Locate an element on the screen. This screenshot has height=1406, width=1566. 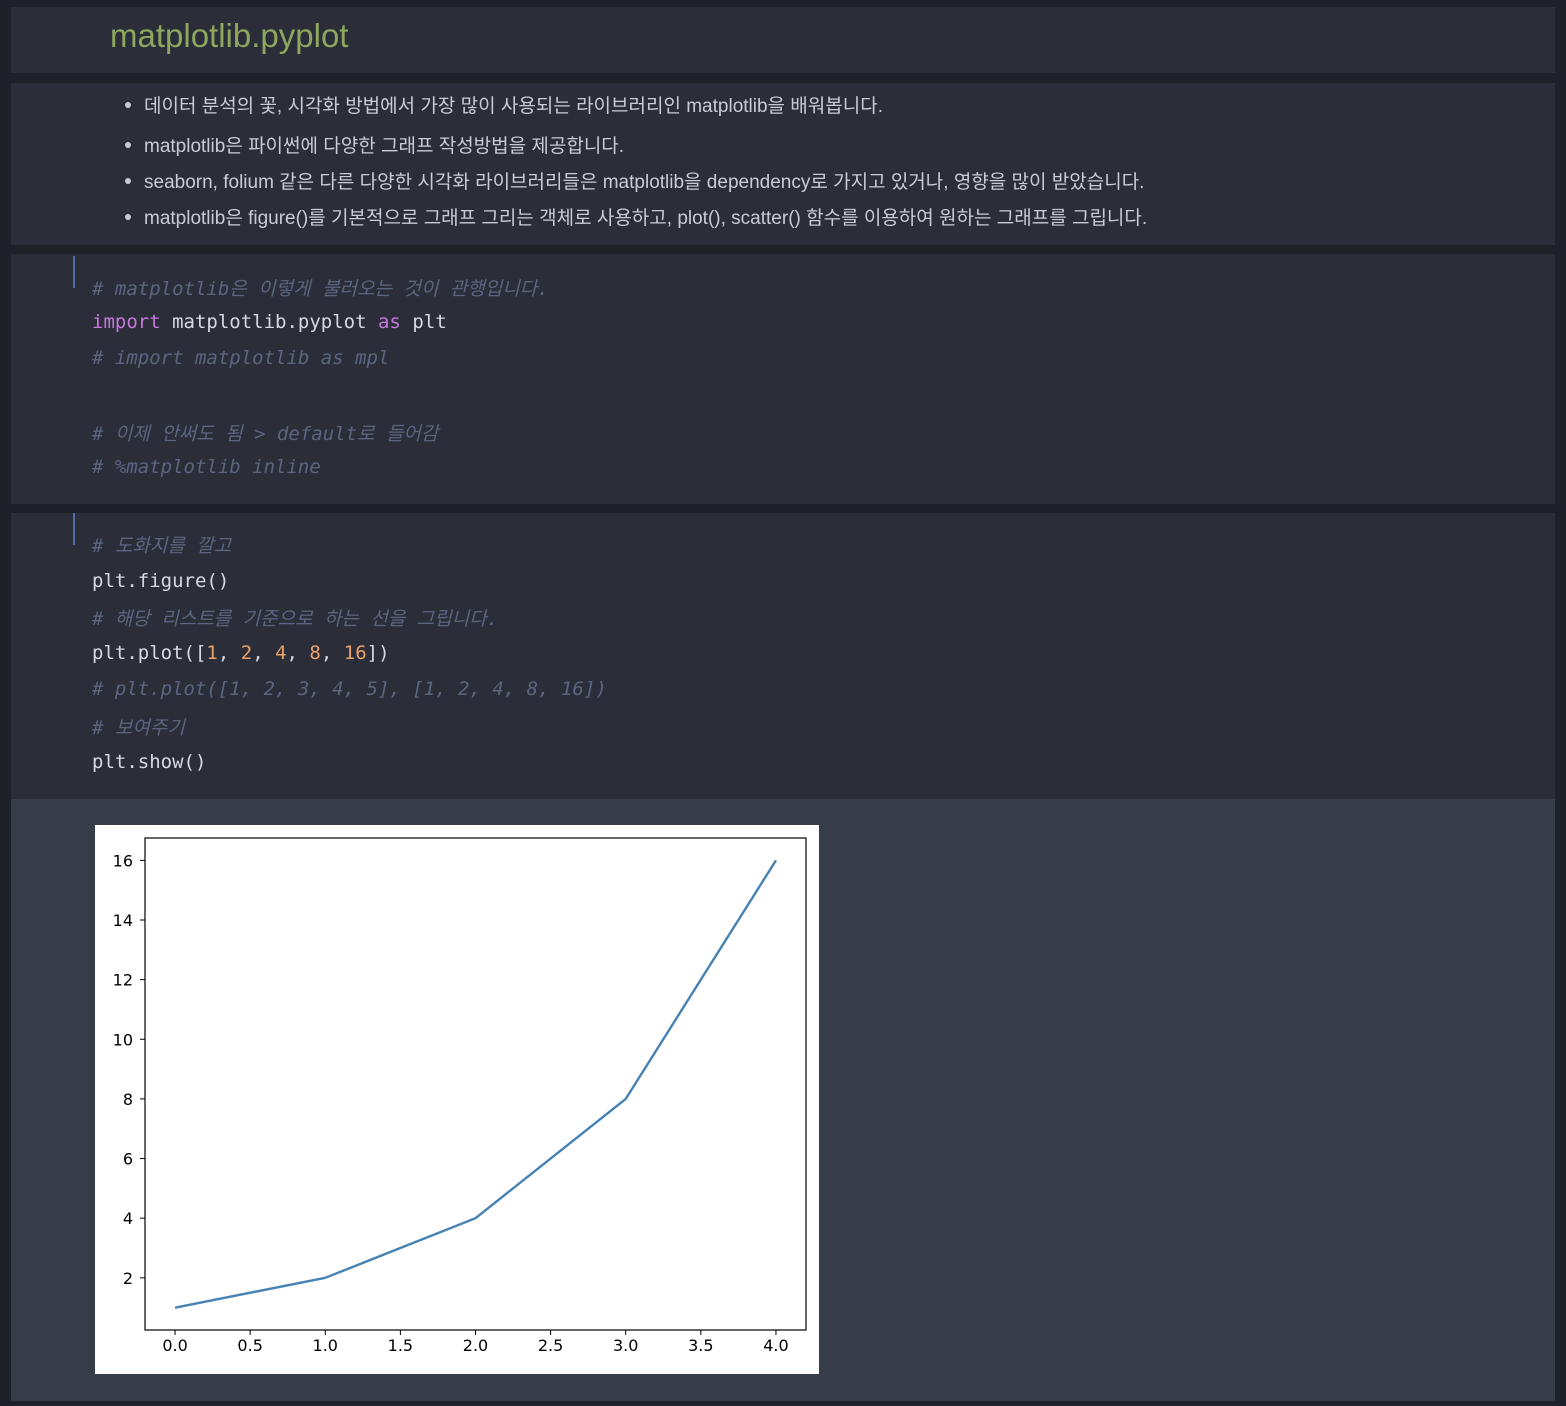
y-tick-label: 6 is located at coordinates (128, 1159).